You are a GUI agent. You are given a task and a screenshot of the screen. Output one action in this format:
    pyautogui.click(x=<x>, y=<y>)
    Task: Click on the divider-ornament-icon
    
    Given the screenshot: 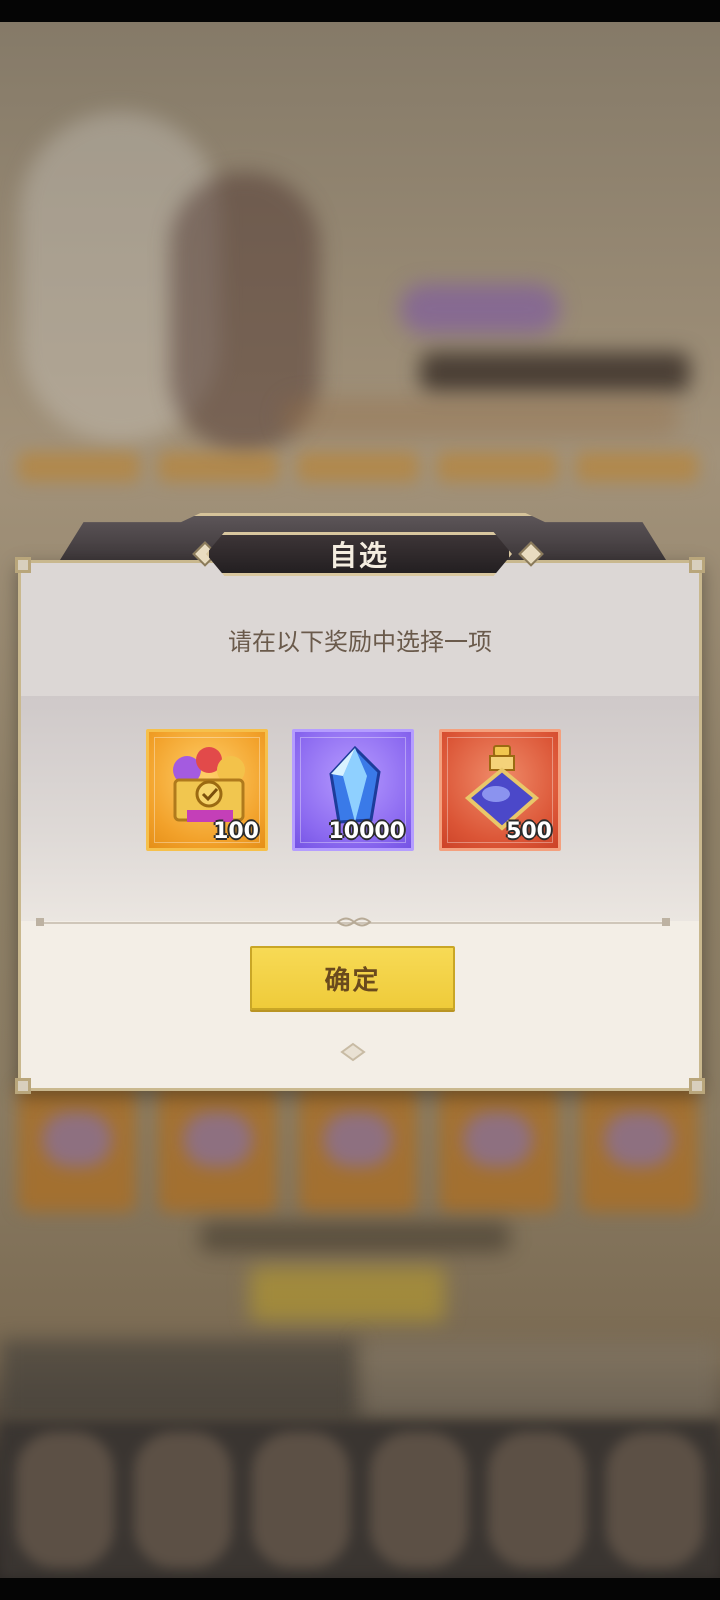 What is the action you would take?
    pyautogui.click(x=354, y=922)
    